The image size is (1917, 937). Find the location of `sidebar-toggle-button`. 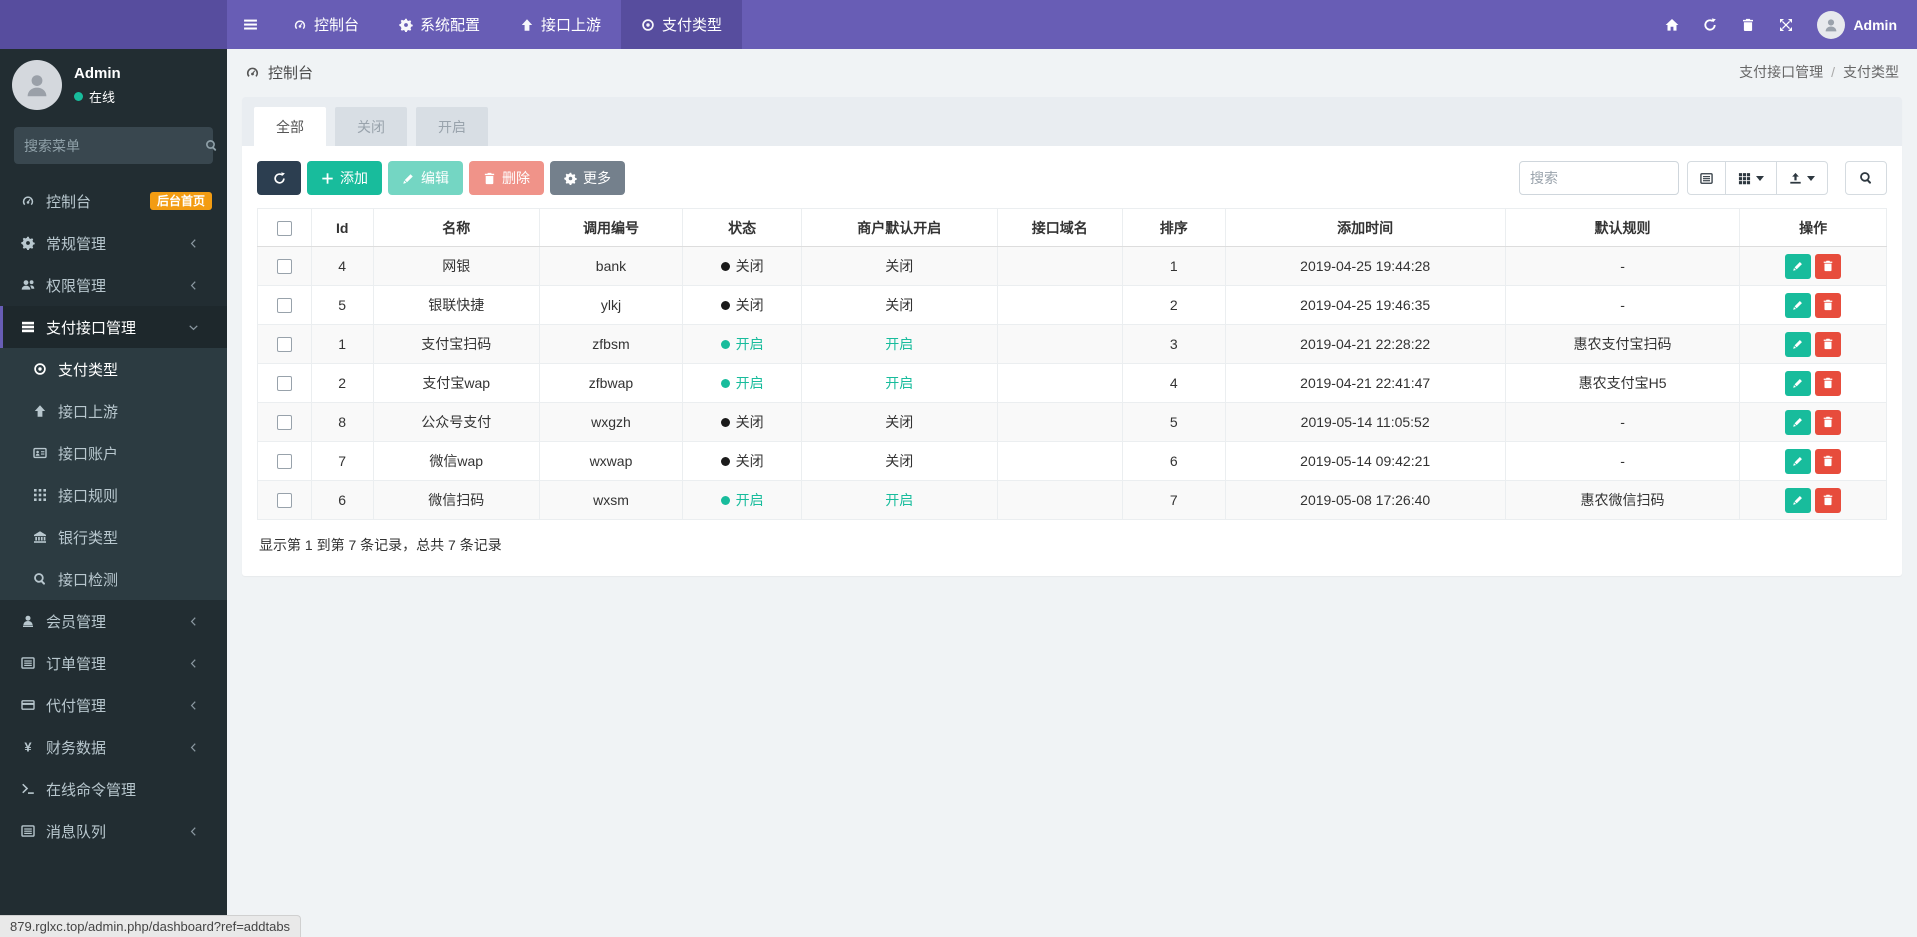

sidebar-toggle-button is located at coordinates (250, 24).